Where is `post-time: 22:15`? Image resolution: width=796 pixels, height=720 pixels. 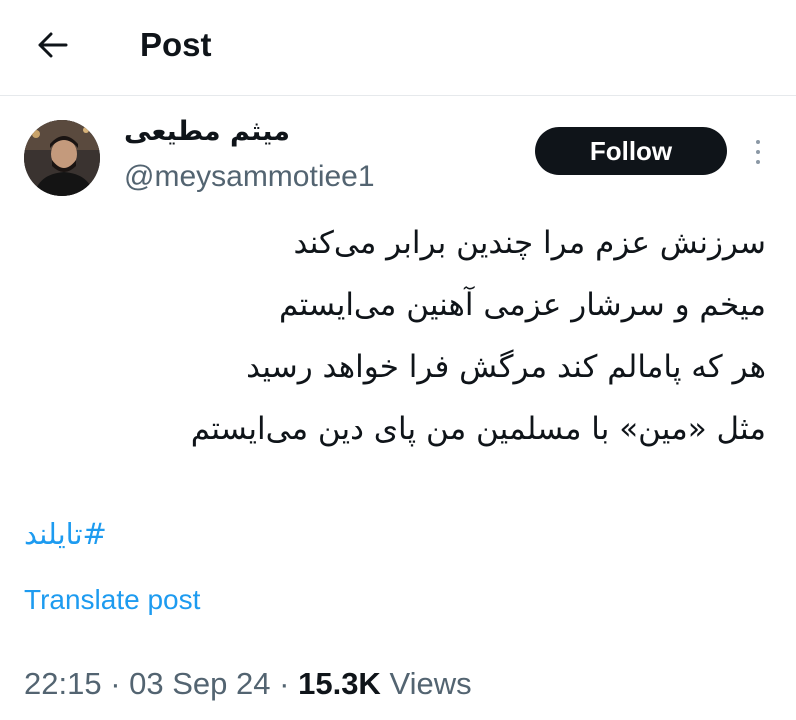 post-time: 22:15 is located at coordinates (63, 683).